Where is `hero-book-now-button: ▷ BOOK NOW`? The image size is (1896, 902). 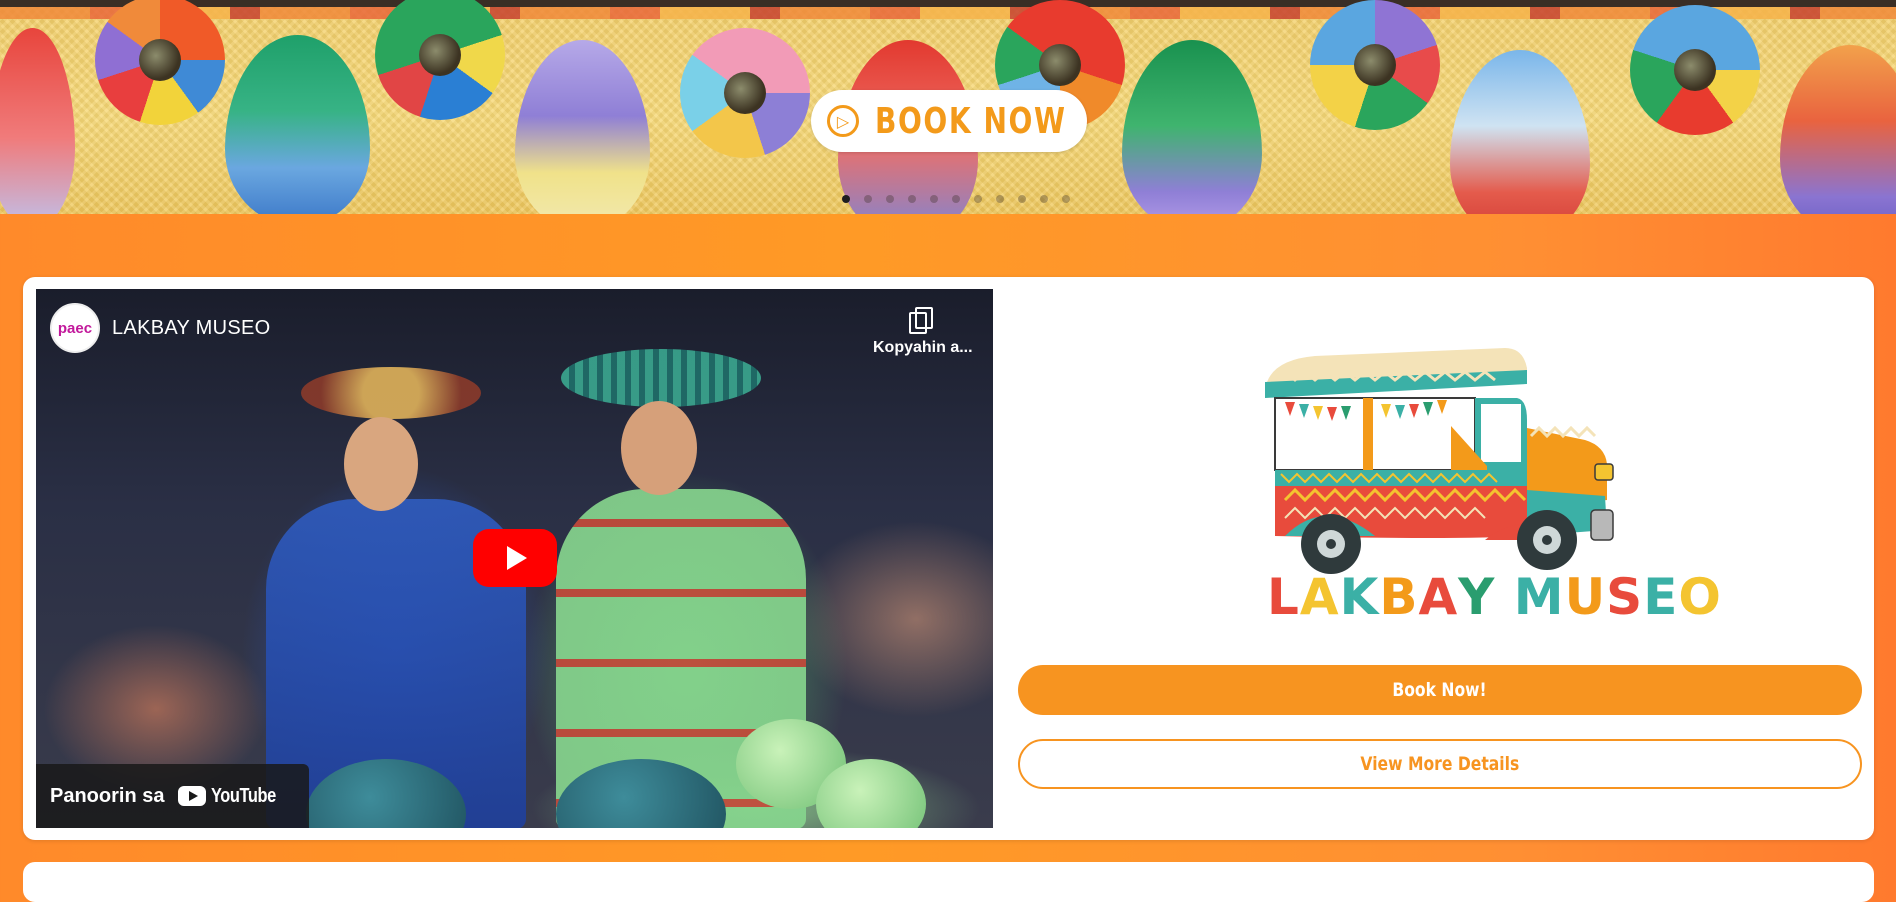 hero-book-now-button: ▷ BOOK NOW is located at coordinates (949, 121).